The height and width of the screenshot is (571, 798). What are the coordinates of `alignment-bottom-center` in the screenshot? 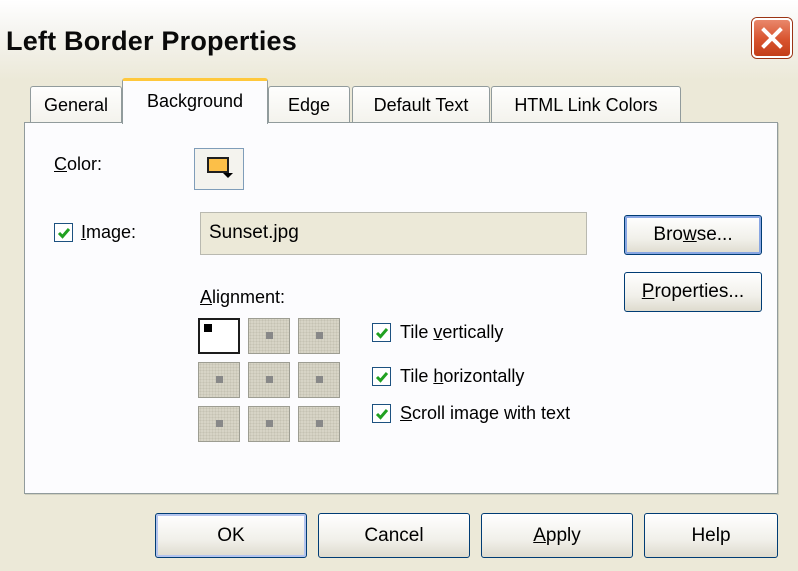 It's located at (269, 424).